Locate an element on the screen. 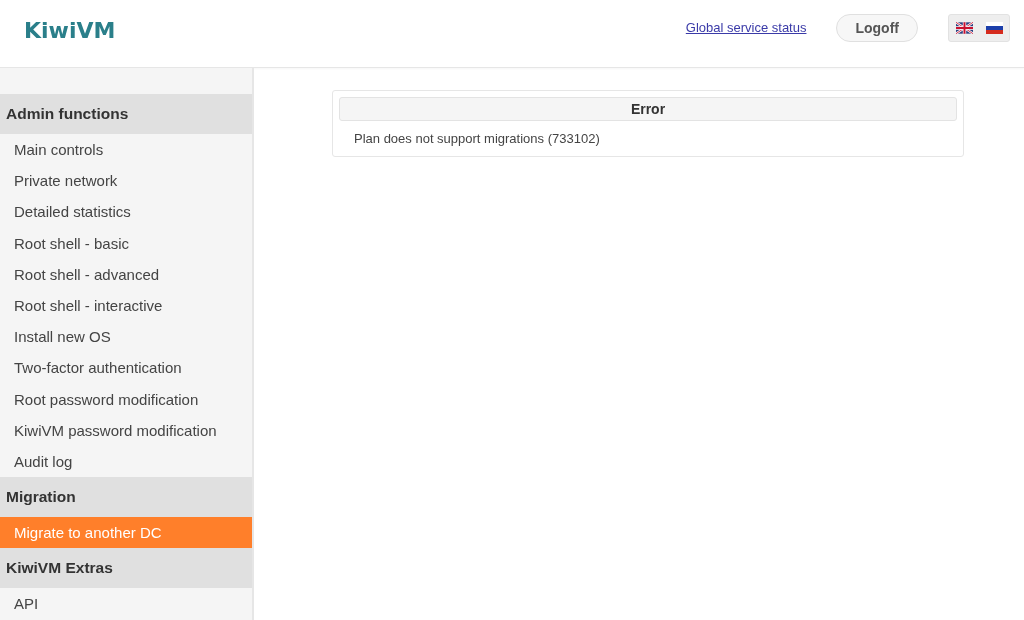  sidebar-item: Install new OS is located at coordinates (126, 337).